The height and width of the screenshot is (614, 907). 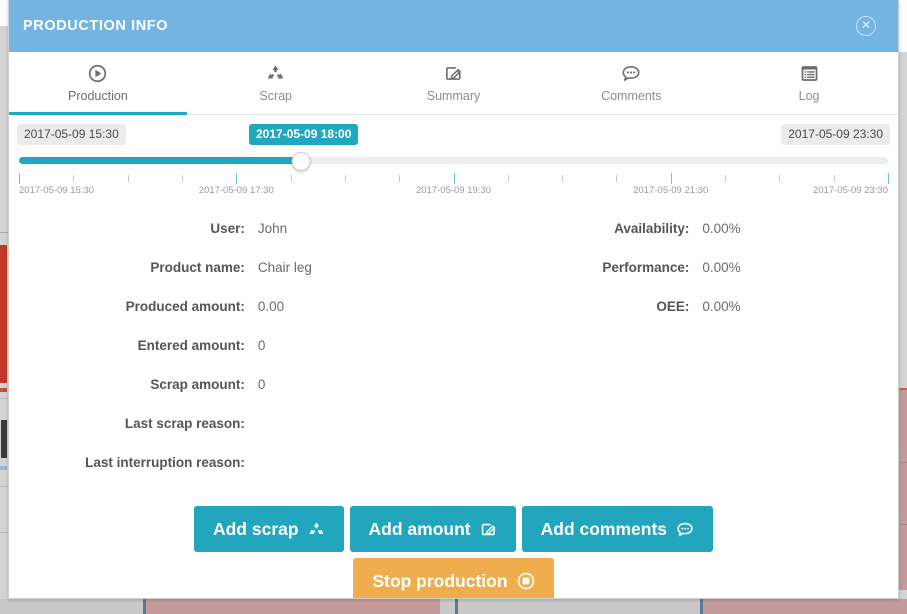 I want to click on tab-label: Summary, so click(x=453, y=95).